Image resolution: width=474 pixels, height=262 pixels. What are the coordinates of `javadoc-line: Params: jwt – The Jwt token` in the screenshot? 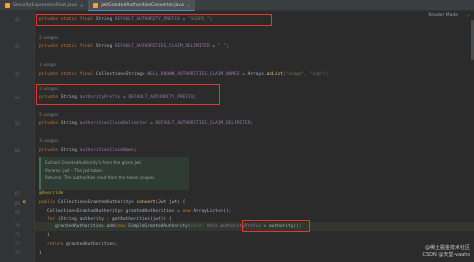 It's located at (74, 170).